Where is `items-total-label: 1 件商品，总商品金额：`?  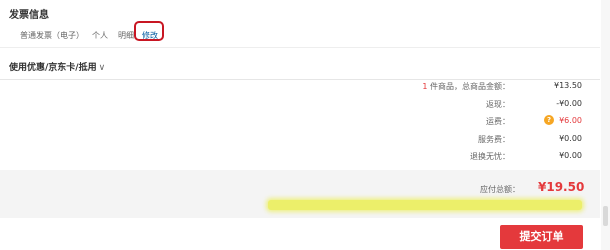
items-total-label: 1 件商品，总商品金额： is located at coordinates (466, 86).